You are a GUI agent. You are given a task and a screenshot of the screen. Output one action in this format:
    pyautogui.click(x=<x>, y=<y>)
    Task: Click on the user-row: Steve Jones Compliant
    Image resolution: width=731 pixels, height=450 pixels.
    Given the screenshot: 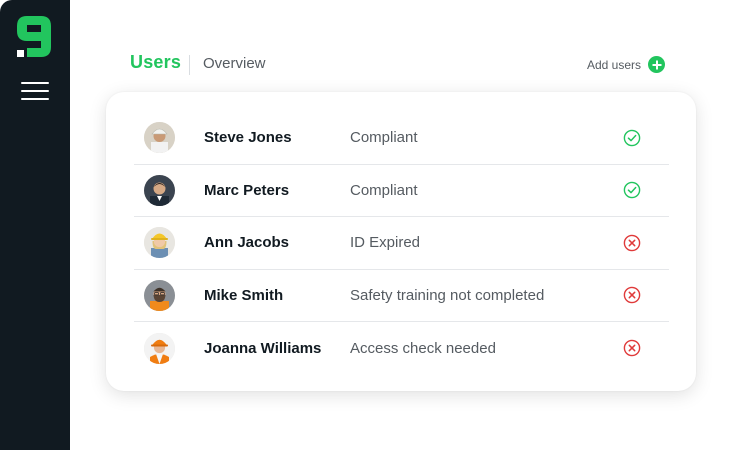 What is the action you would take?
    pyautogui.click(x=401, y=138)
    